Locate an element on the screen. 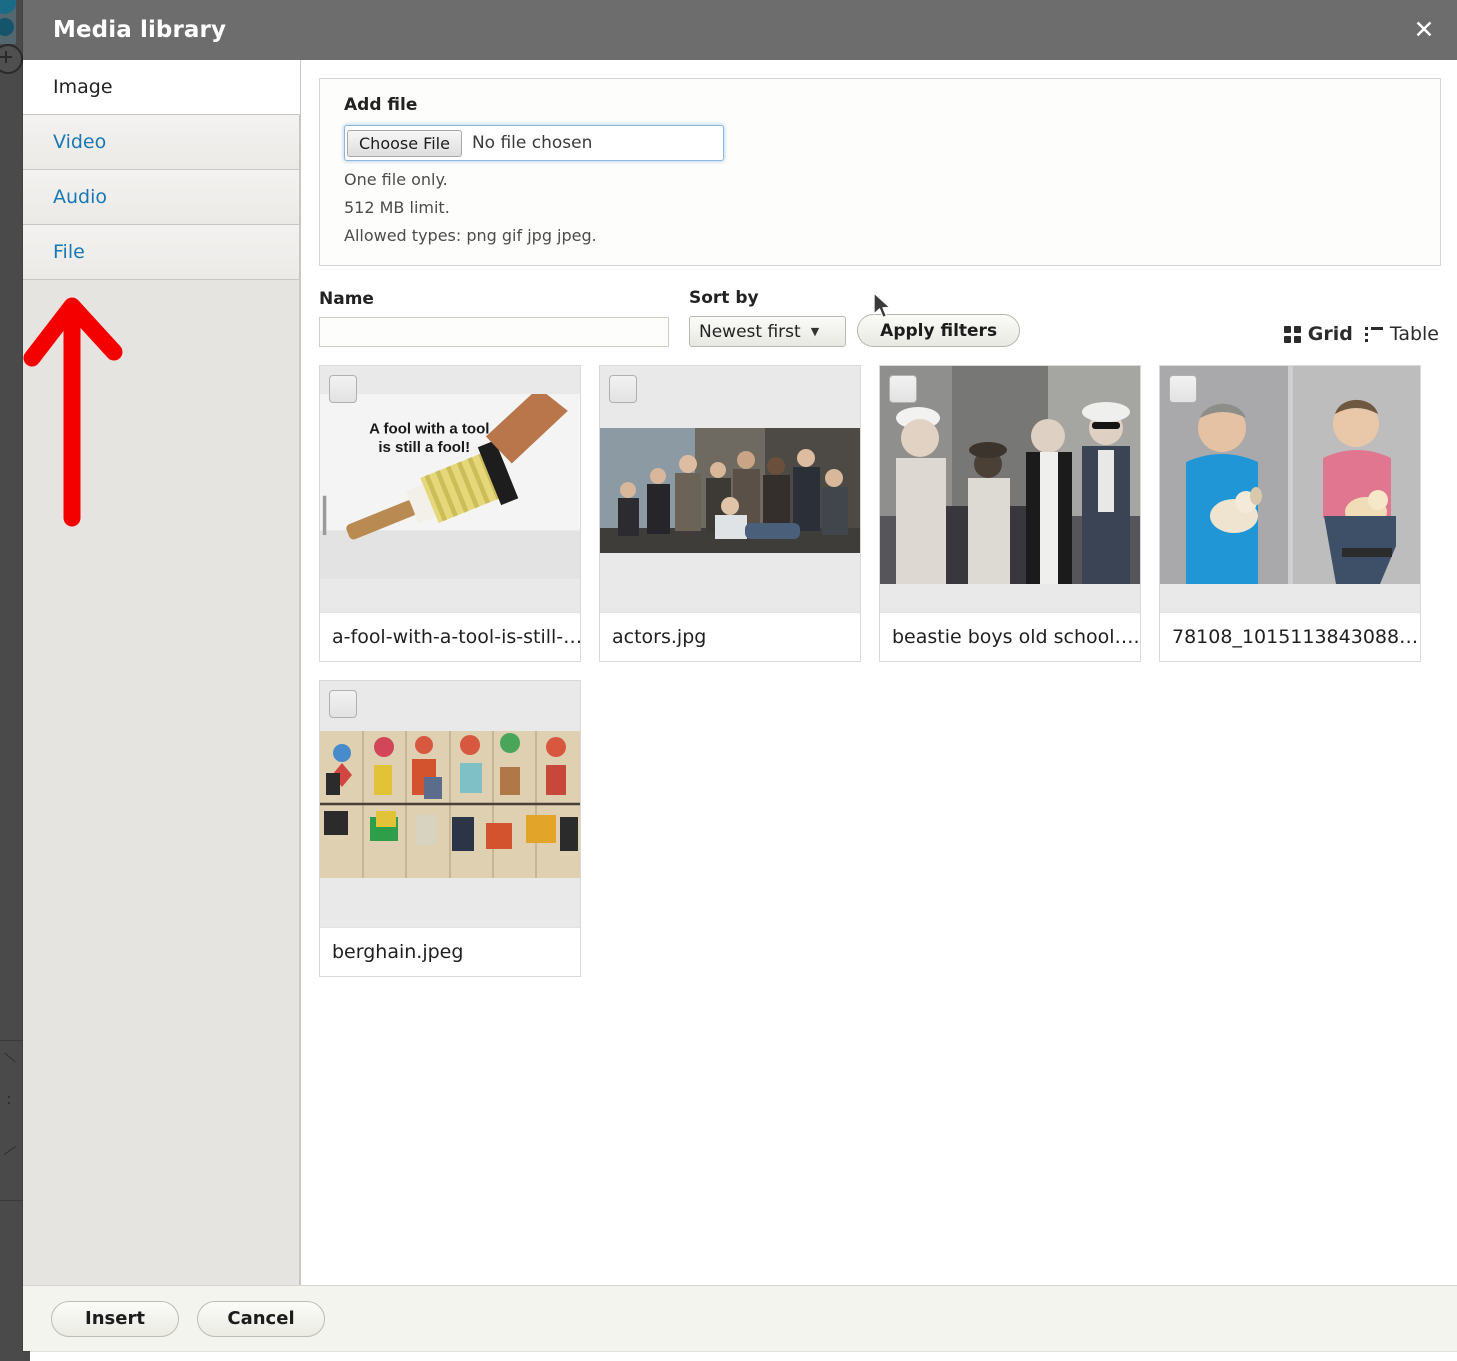 This screenshot has height=1361, width=1457. sidebar-item-image: Image is located at coordinates (161, 87).